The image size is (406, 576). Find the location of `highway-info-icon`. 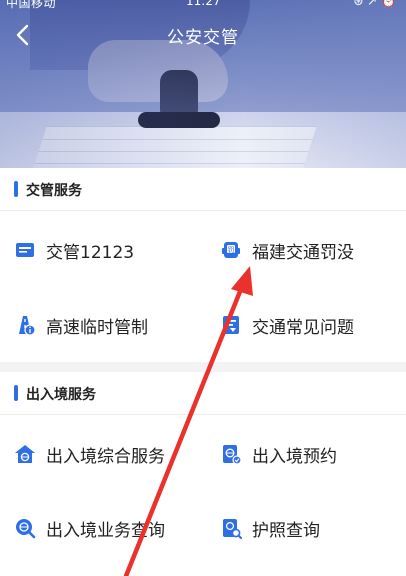

highway-info-icon is located at coordinates (25, 325).